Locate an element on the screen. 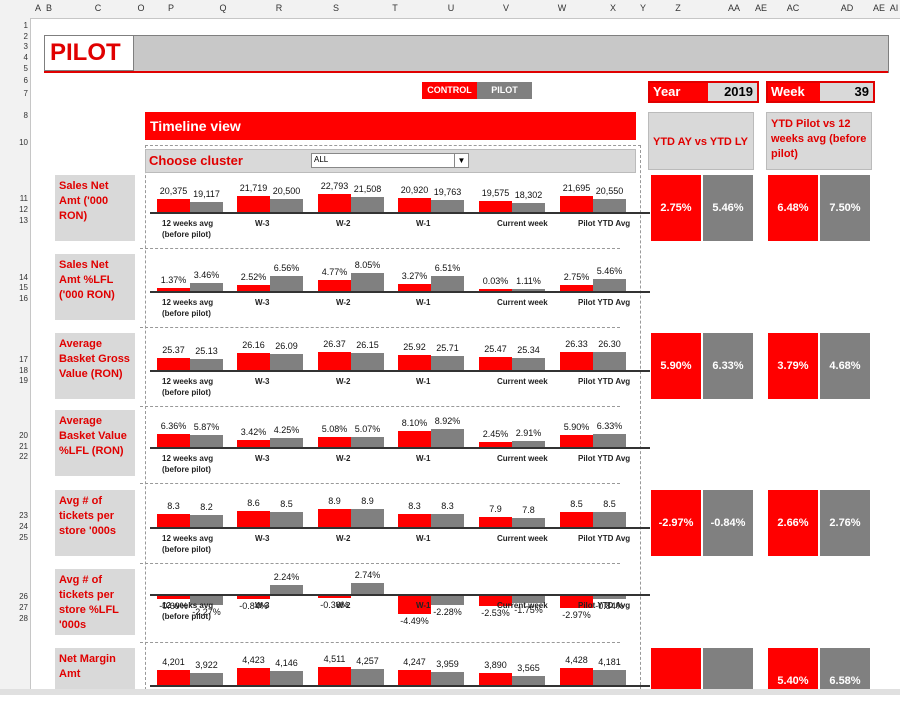  row-header: 18 is located at coordinates (14, 370).